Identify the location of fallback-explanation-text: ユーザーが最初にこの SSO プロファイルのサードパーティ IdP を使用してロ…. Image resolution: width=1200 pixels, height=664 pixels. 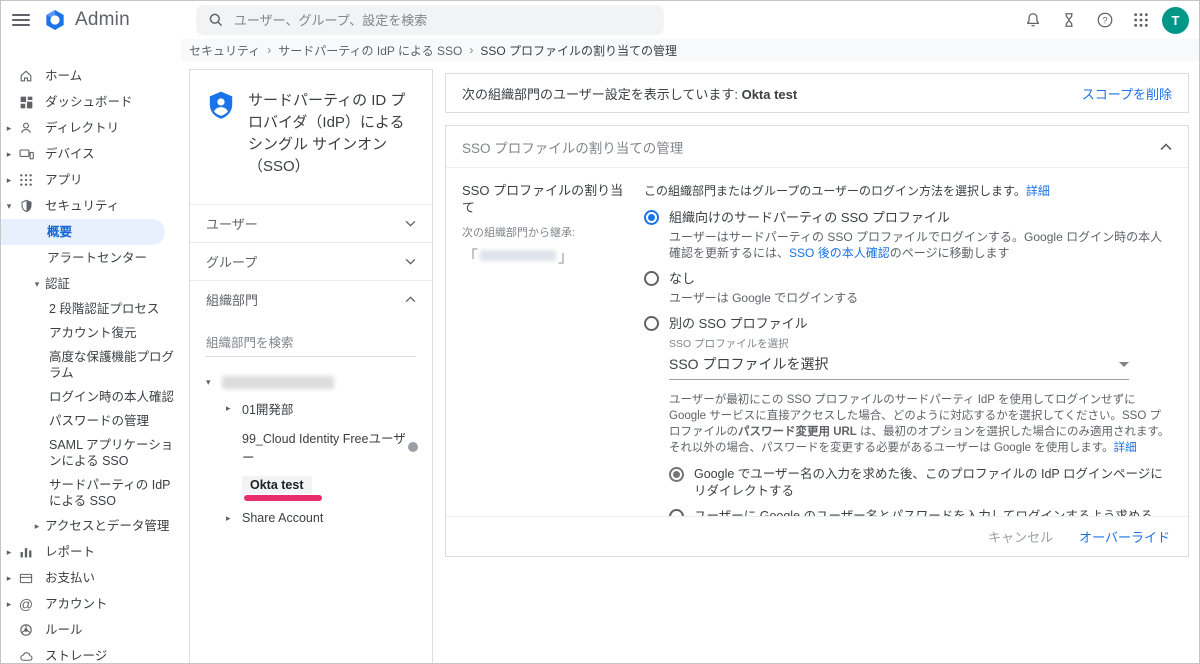
(919, 424).